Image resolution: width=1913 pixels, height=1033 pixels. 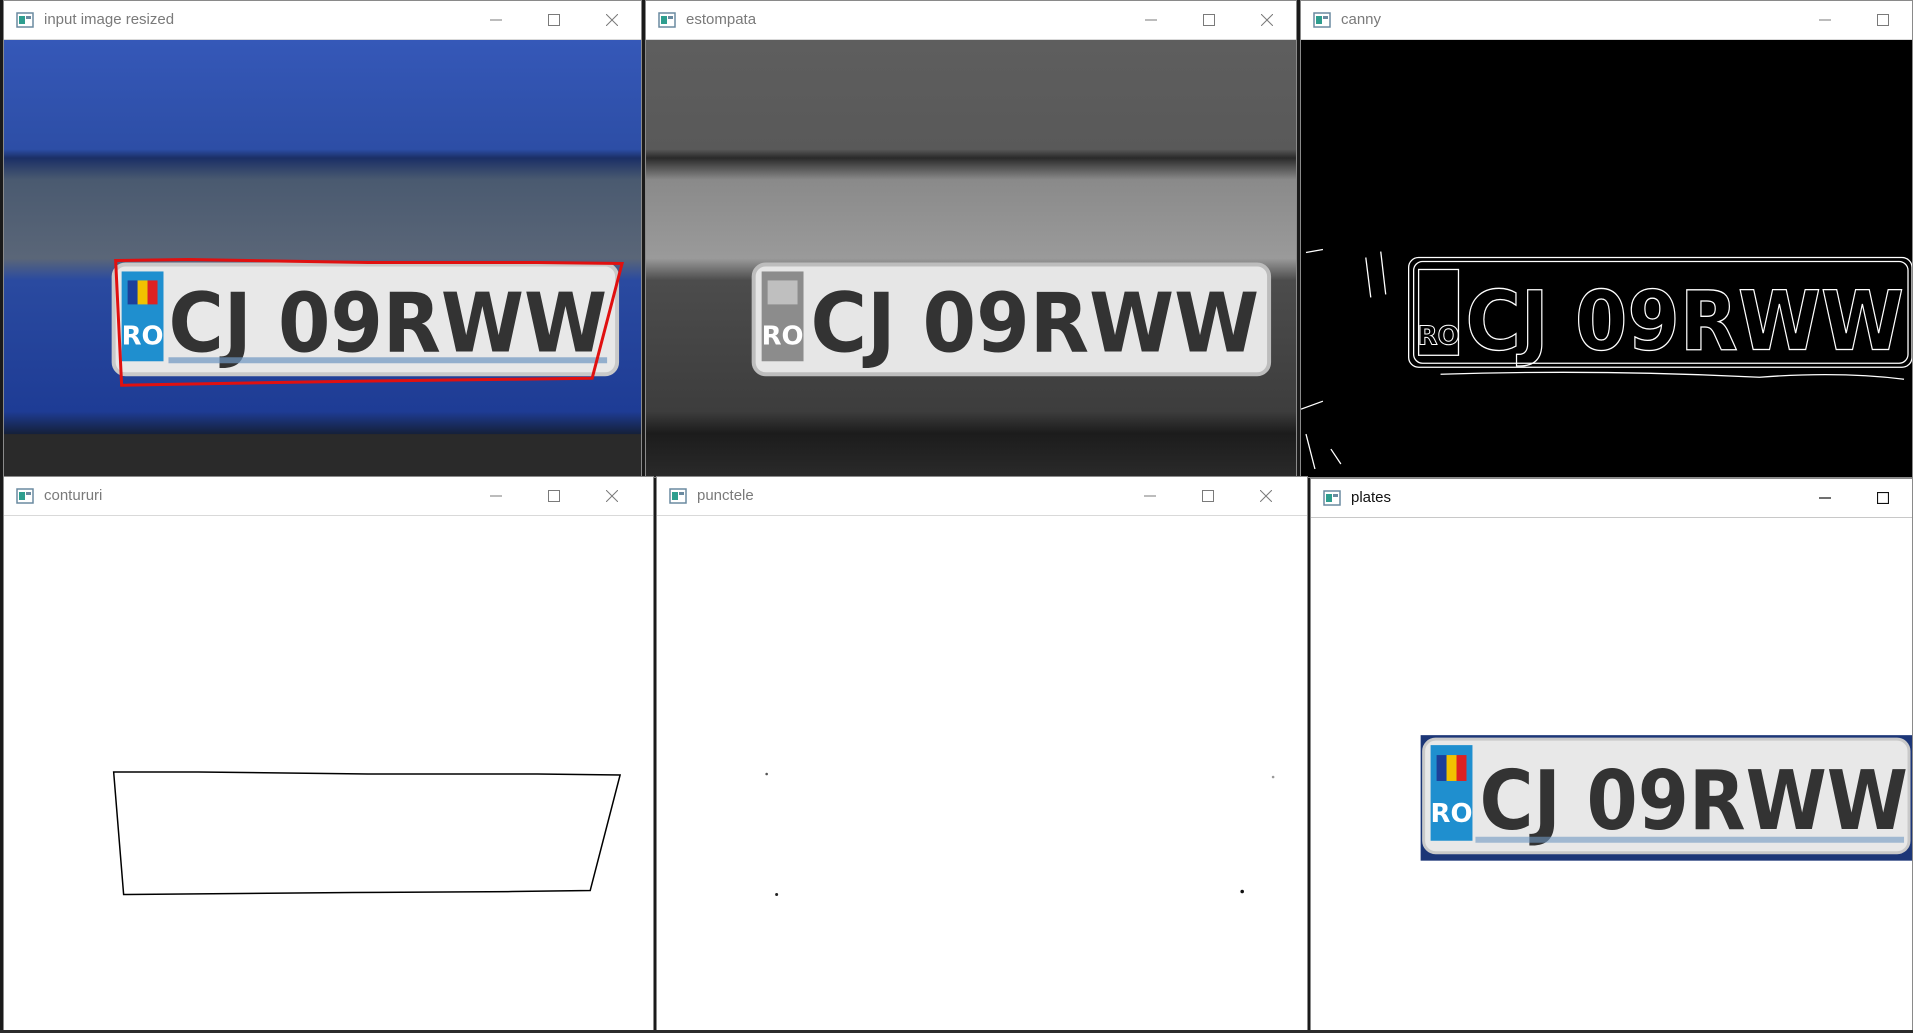 What do you see at coordinates (328, 496) in the screenshot?
I see `title-bar: contururi` at bounding box center [328, 496].